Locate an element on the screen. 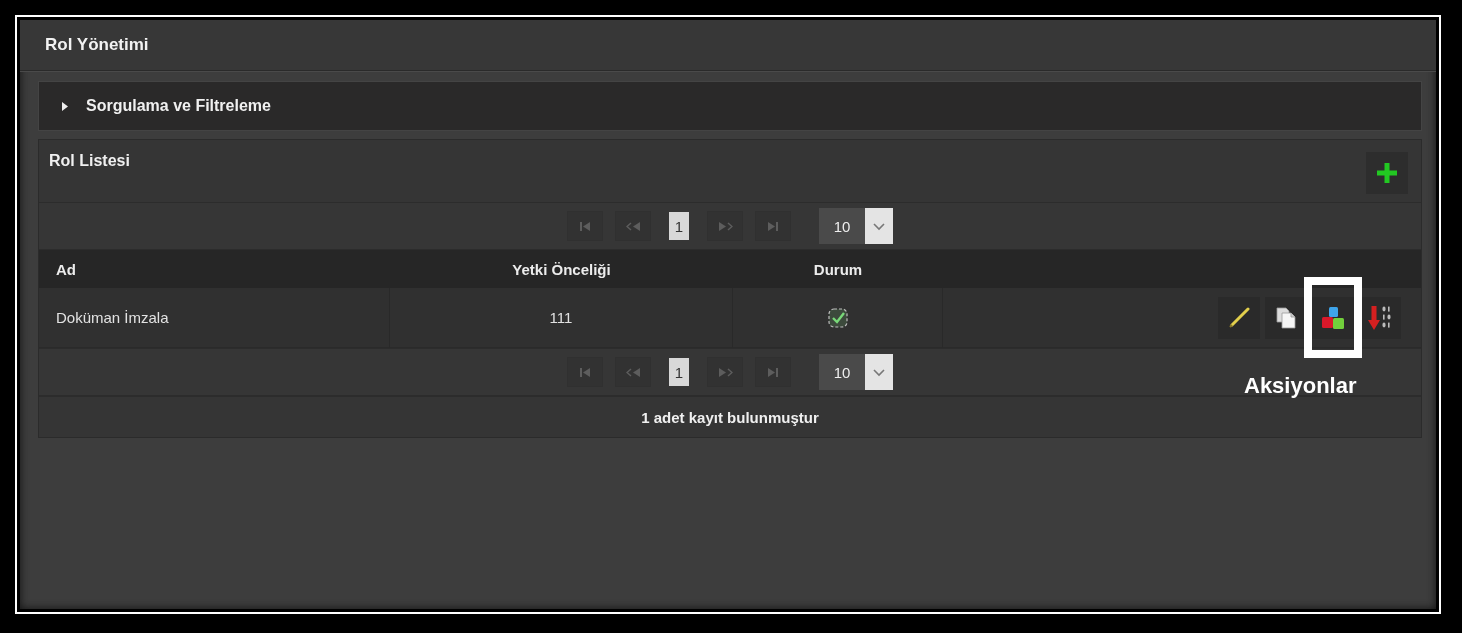 This screenshot has width=1462, height=633. blocks-icon is located at coordinates (1333, 317).